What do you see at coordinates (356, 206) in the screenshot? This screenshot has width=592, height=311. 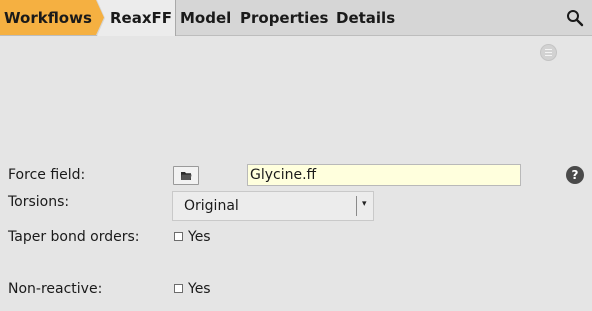 I see `select-divider` at bounding box center [356, 206].